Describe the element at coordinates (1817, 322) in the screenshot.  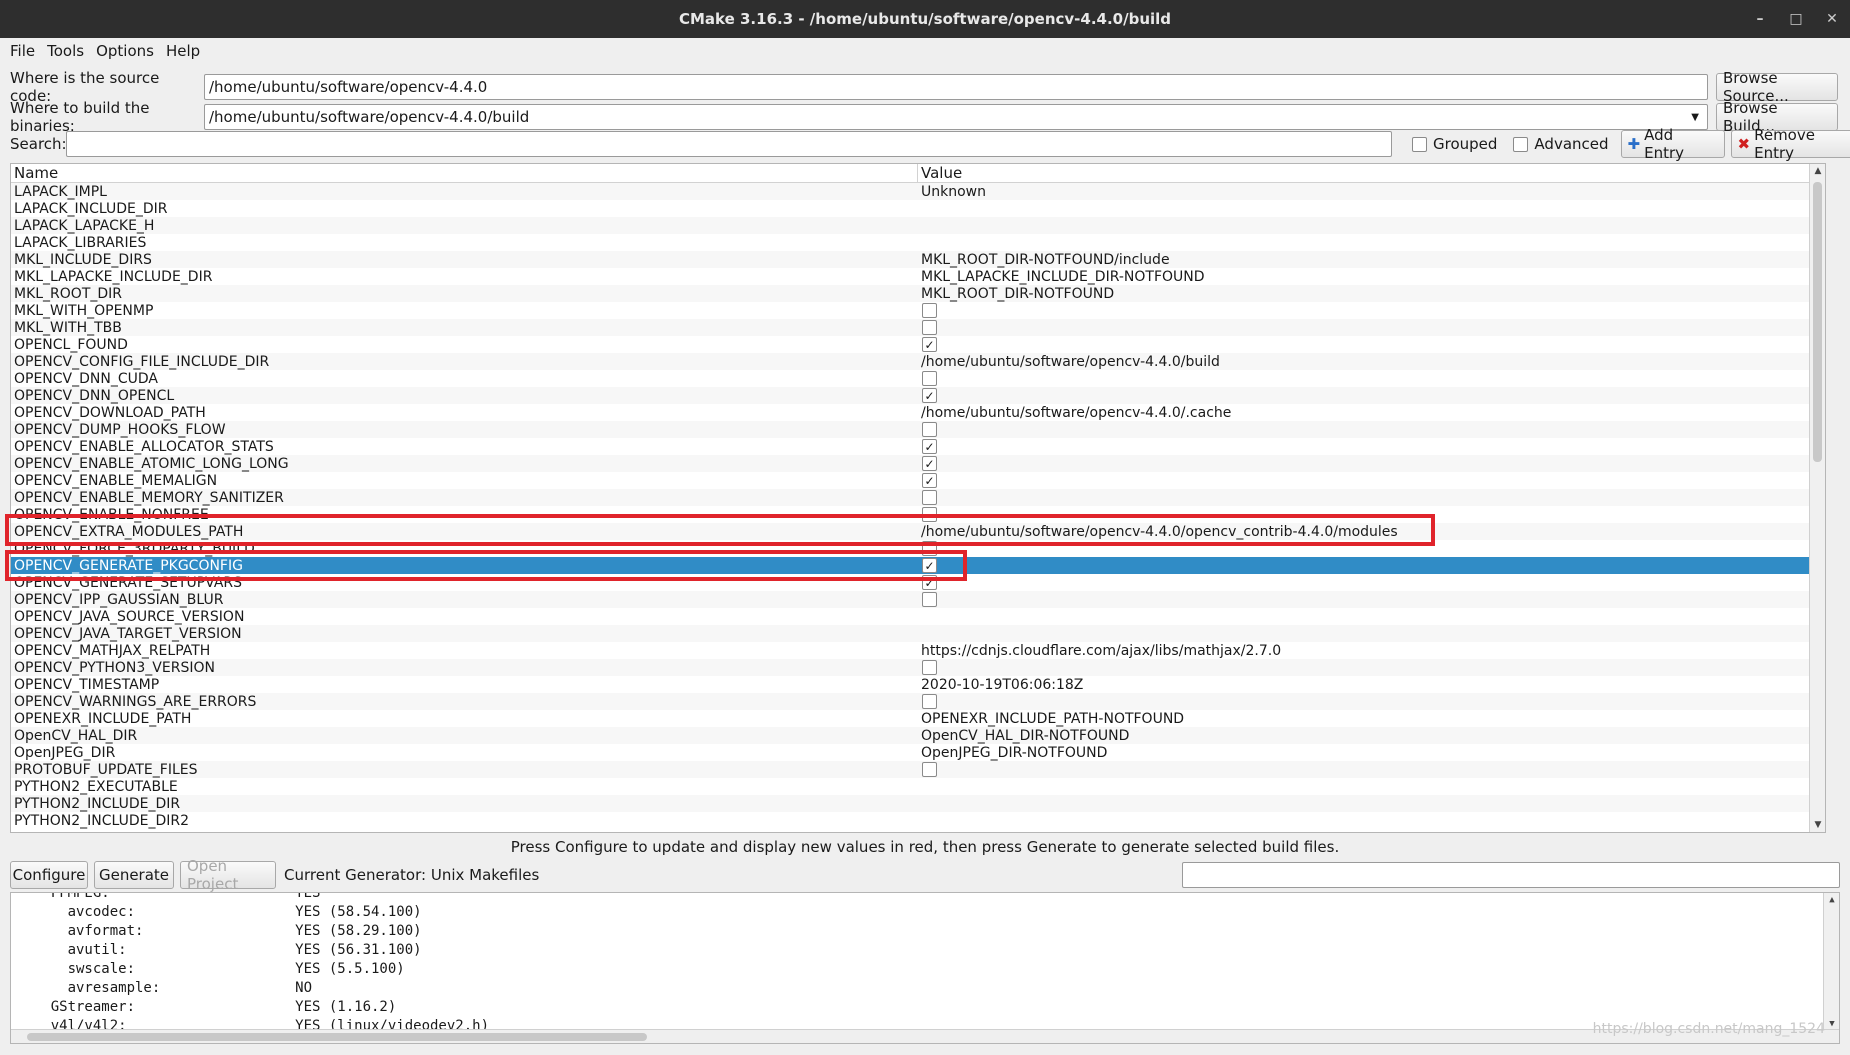
I see `scroll-thumb` at that location.